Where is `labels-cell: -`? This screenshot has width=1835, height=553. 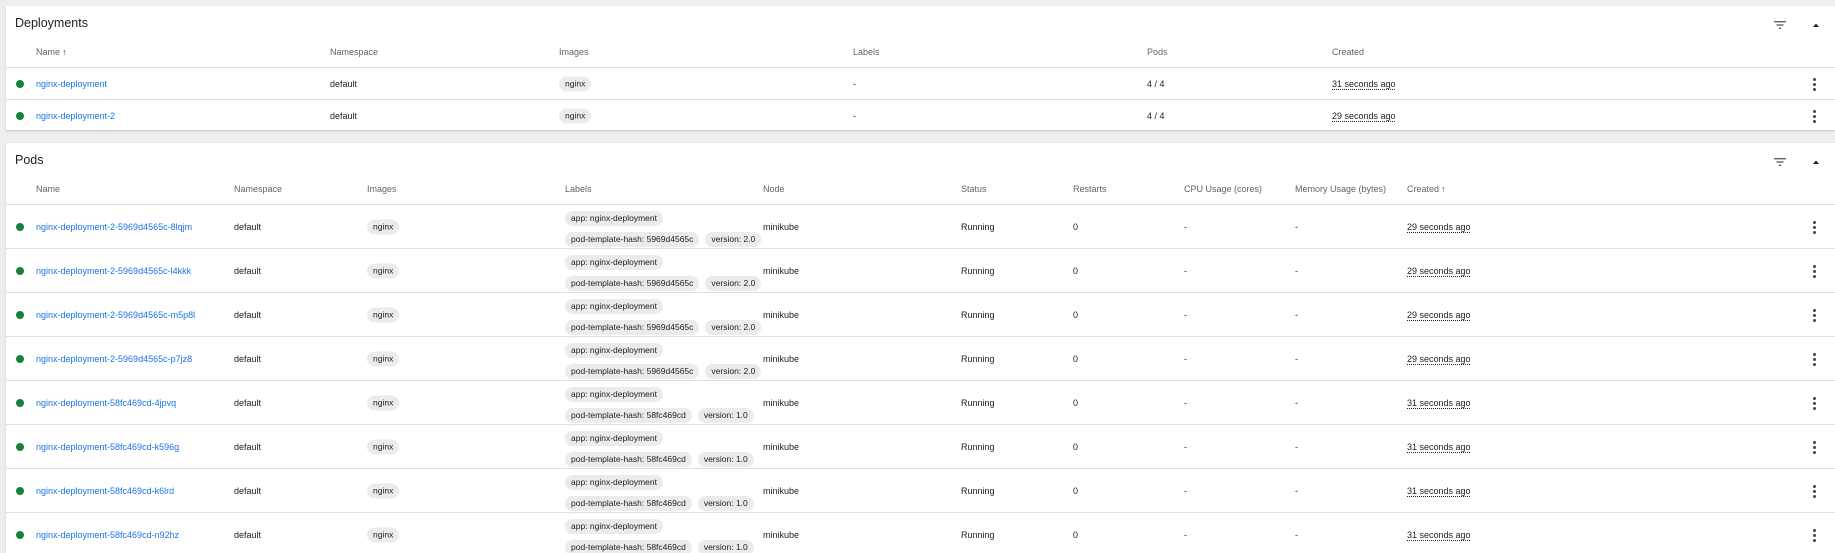 labels-cell: - is located at coordinates (854, 83).